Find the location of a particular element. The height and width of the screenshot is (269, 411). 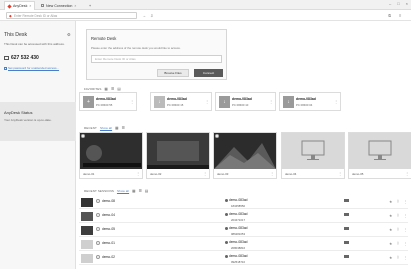

desktop-thumbnail is located at coordinates (245, 151).